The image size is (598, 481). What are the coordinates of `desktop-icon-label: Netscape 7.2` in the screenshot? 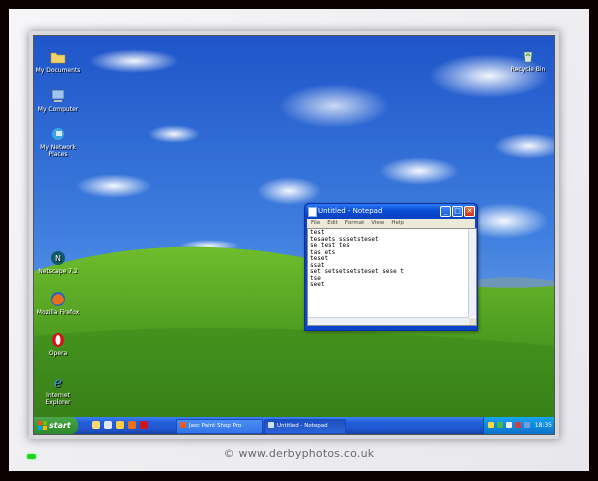 It's located at (58, 271).